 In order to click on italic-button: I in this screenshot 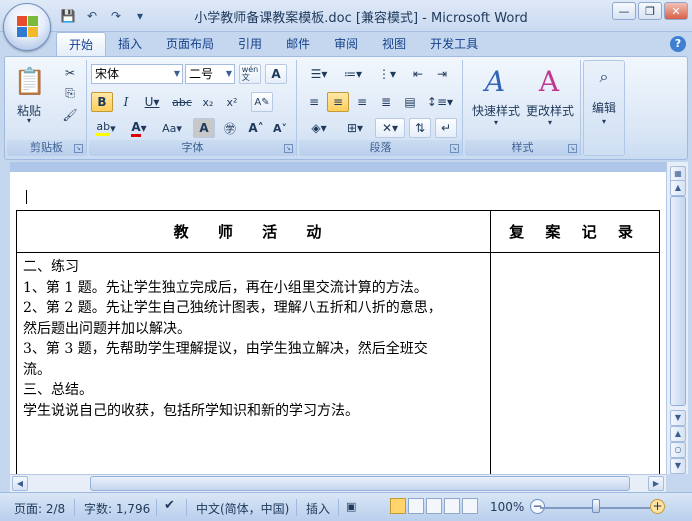, I will do `click(126, 102)`.